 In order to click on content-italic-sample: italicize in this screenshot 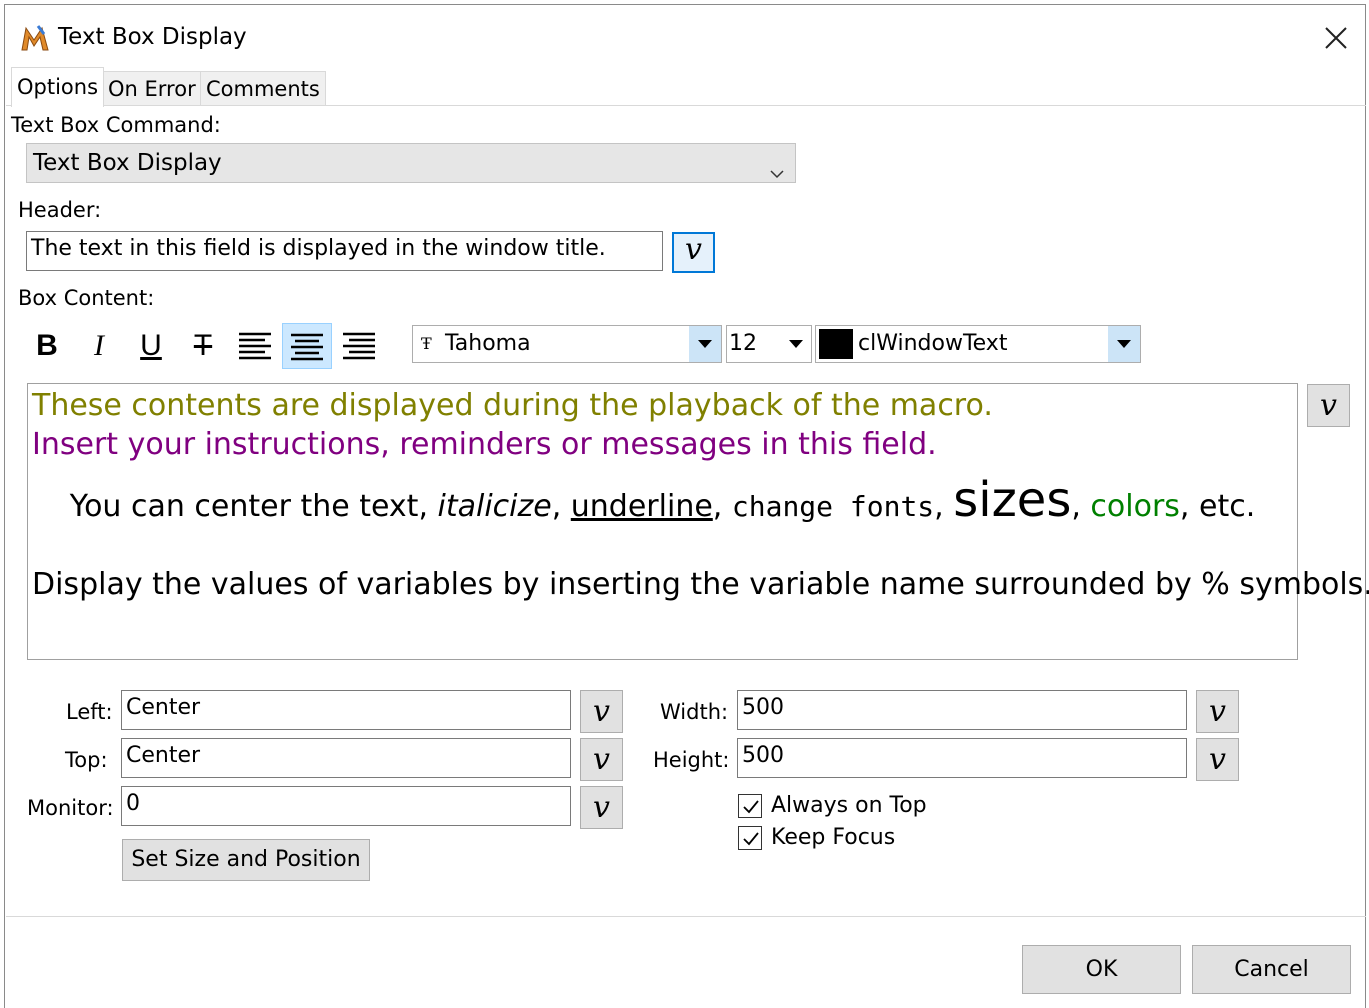, I will do `click(494, 506)`.